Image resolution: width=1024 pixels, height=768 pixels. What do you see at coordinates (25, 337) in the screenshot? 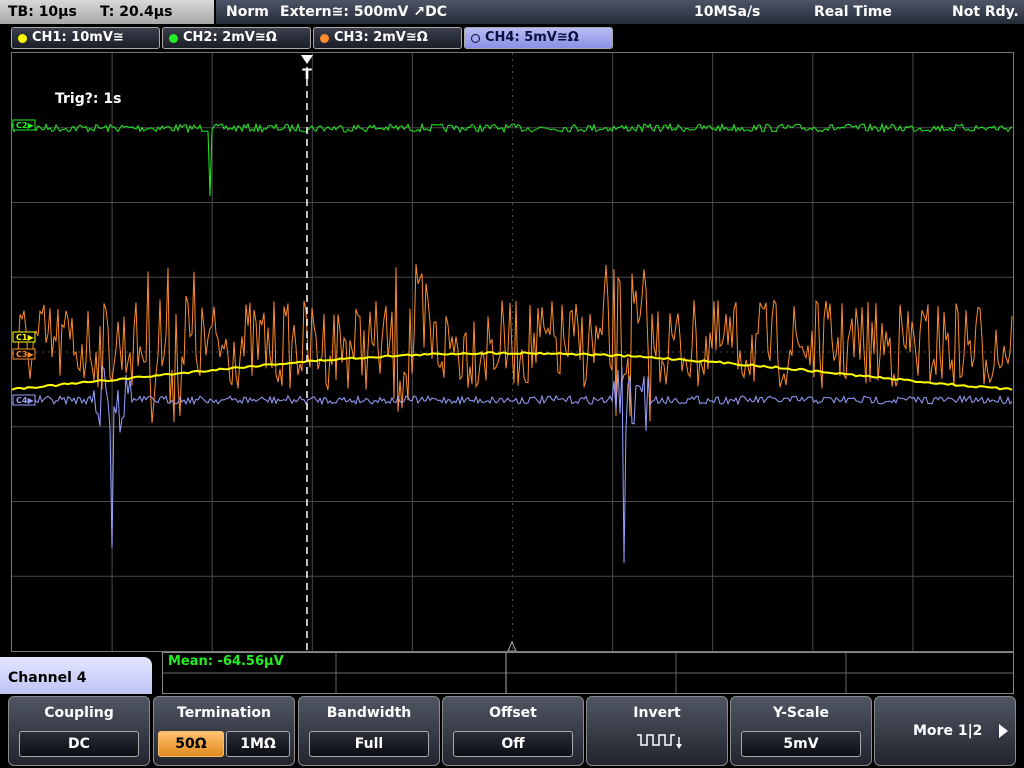
I see `ch1-level-label: C1▶` at bounding box center [25, 337].